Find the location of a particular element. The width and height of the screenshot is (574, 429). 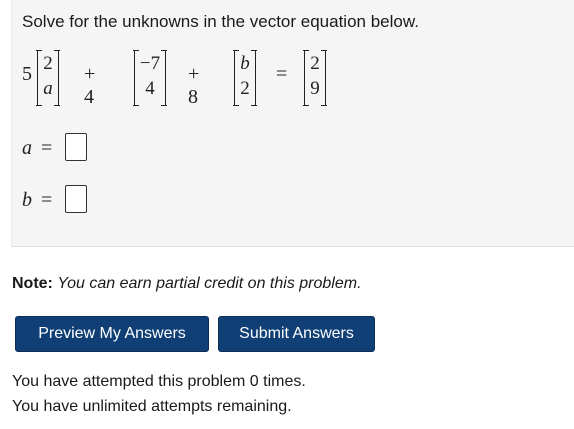

vector-1-entry-2: a is located at coordinates (48, 88).